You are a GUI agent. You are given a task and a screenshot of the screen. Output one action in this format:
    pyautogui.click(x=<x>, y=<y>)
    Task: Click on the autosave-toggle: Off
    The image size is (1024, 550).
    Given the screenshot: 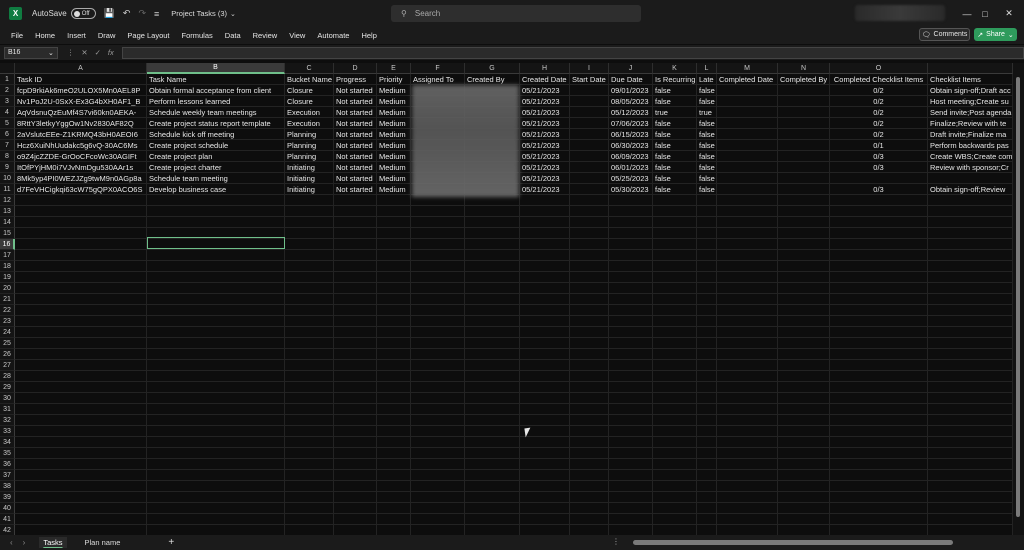 What is the action you would take?
    pyautogui.click(x=83, y=13)
    